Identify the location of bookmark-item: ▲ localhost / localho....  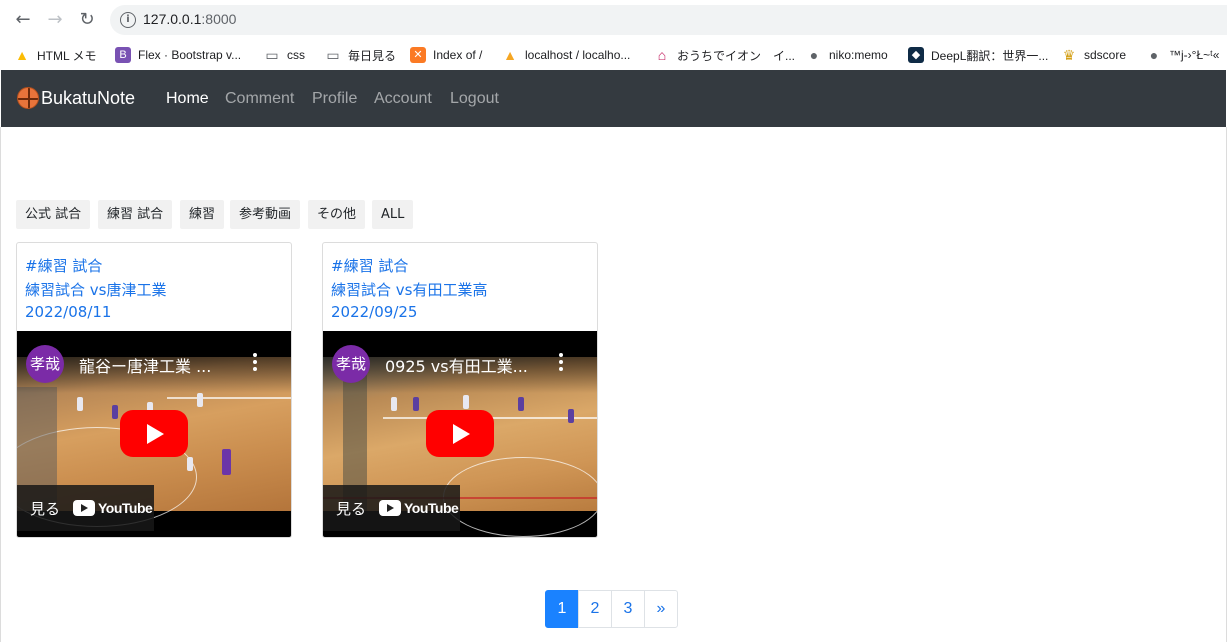
(566, 55).